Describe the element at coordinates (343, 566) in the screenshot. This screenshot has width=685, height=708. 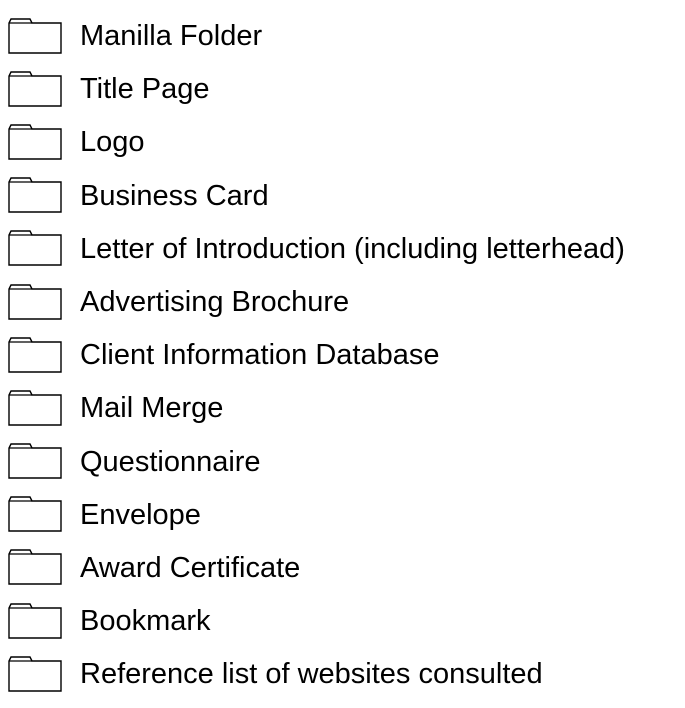
I see `checklist-item: Award Certificate` at that location.